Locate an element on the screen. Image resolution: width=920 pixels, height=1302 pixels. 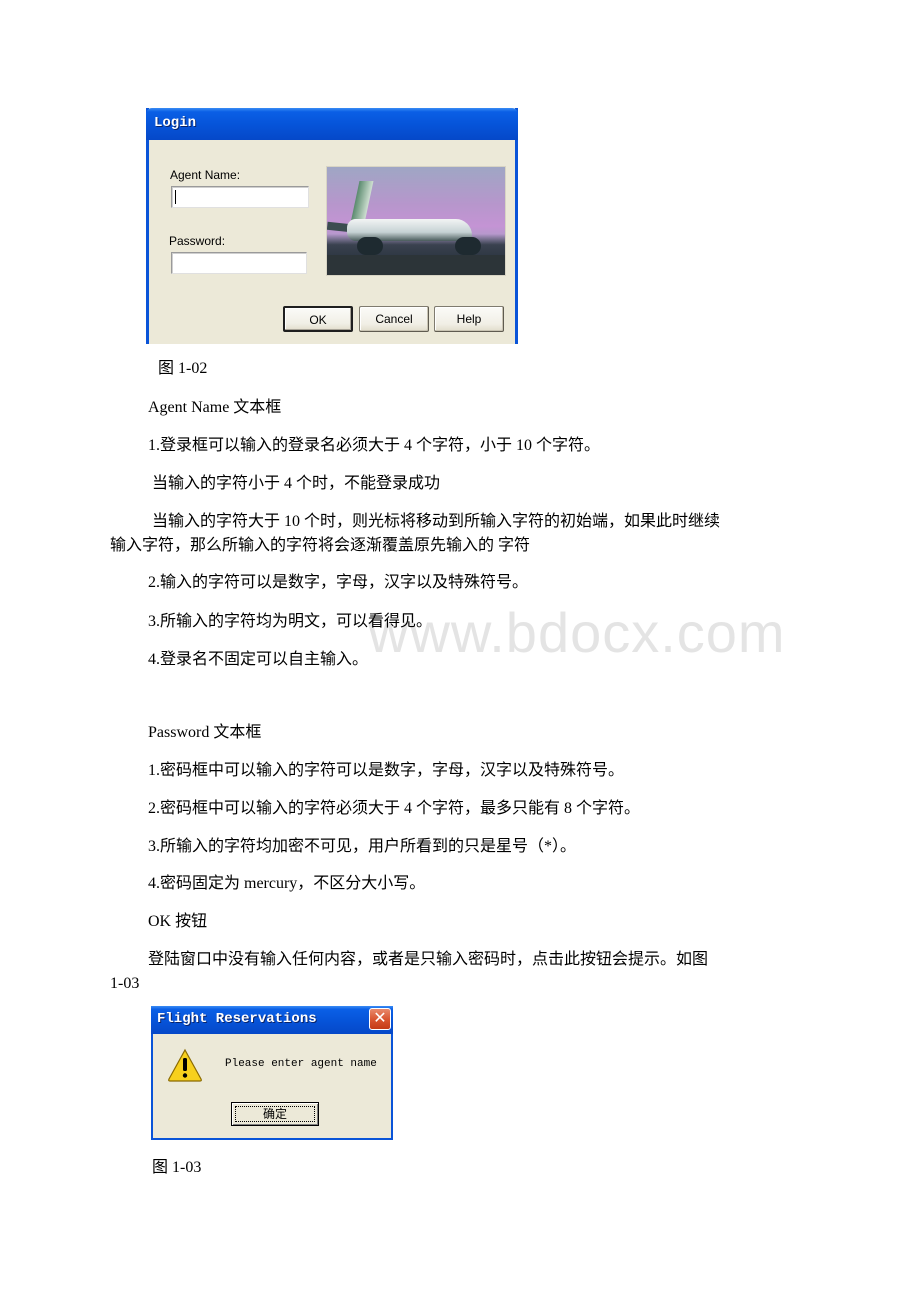
paragraph: 4.登录名不固定可以自主输入。 is located at coordinates (258, 659).